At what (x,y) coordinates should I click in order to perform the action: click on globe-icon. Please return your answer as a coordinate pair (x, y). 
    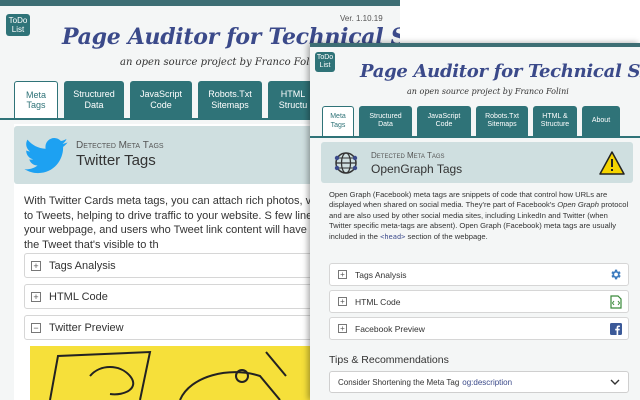
    Looking at the image, I should click on (346, 163).